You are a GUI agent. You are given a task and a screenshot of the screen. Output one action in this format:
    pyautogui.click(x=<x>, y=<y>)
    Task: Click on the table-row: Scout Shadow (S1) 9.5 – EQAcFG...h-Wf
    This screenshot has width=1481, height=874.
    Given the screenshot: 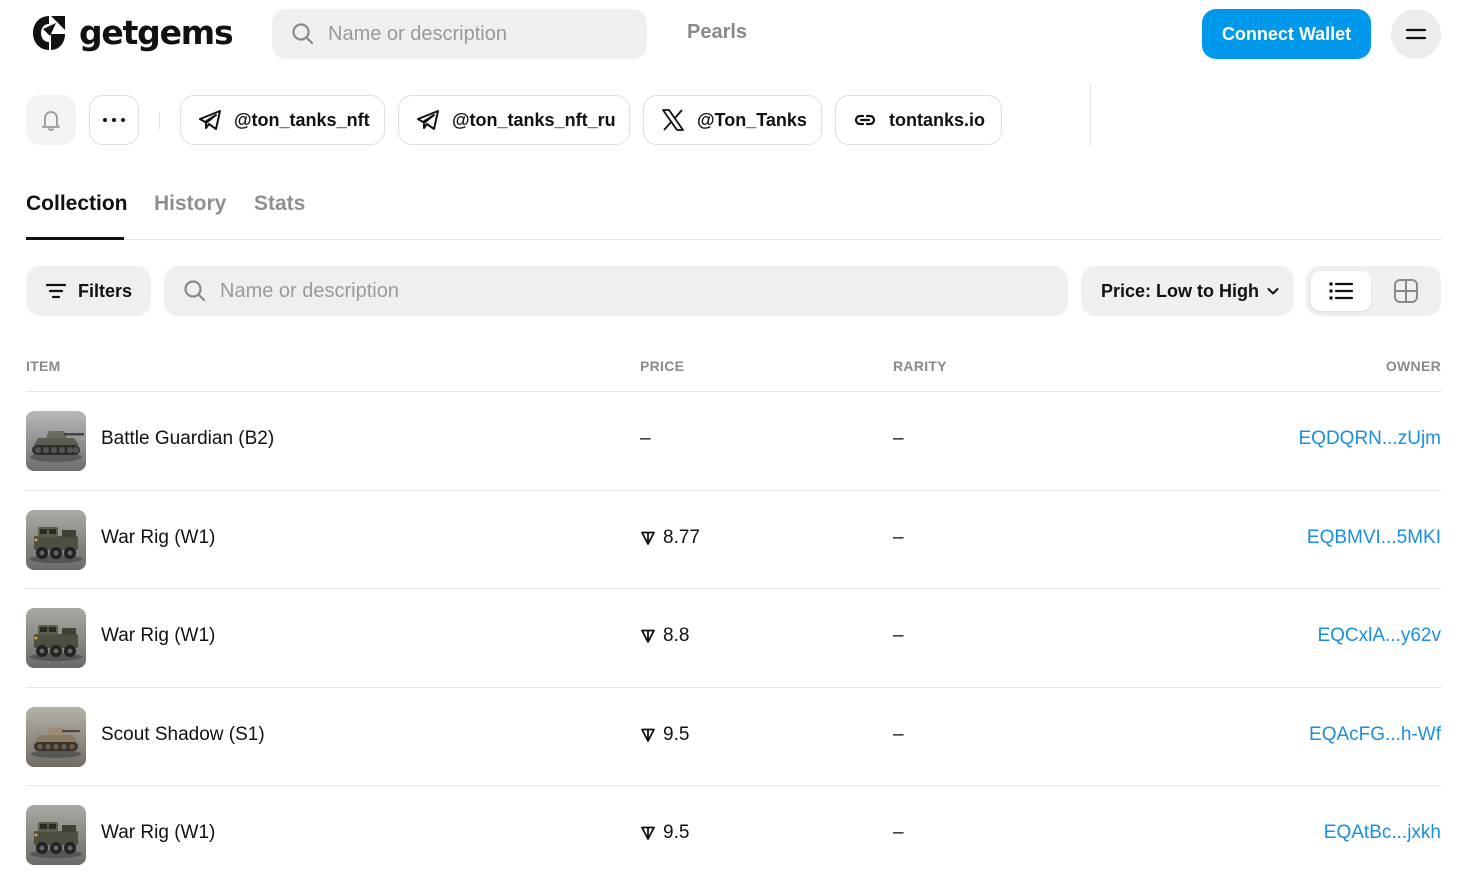 What is the action you would take?
    pyautogui.click(x=733, y=737)
    